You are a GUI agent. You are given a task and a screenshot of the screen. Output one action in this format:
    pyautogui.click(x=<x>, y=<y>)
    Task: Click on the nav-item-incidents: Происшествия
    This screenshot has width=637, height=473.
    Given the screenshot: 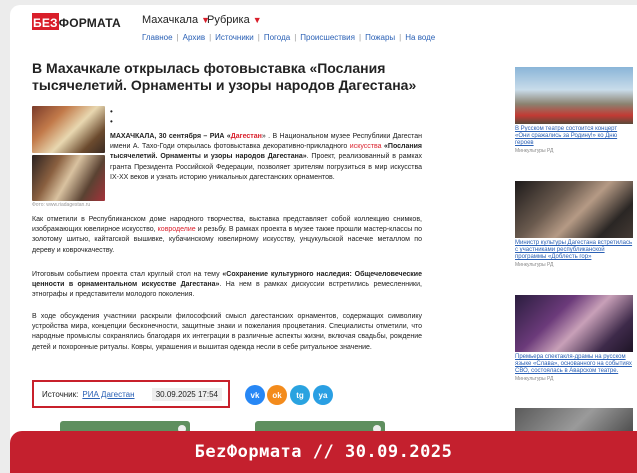 What is the action you would take?
    pyautogui.click(x=327, y=37)
    